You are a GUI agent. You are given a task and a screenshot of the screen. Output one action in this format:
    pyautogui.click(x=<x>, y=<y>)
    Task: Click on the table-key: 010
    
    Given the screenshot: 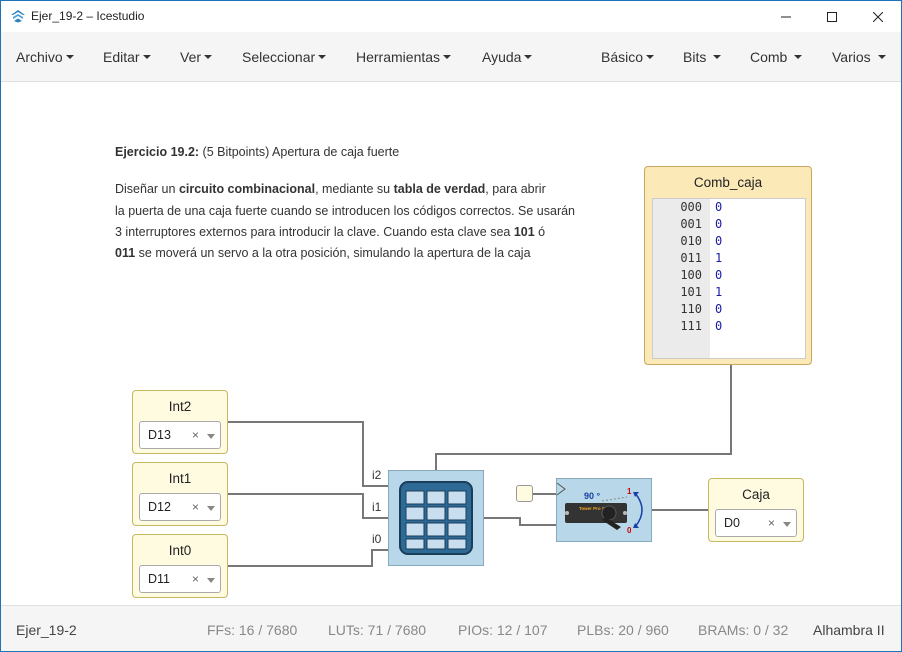 What is the action you would take?
    pyautogui.click(x=691, y=241)
    